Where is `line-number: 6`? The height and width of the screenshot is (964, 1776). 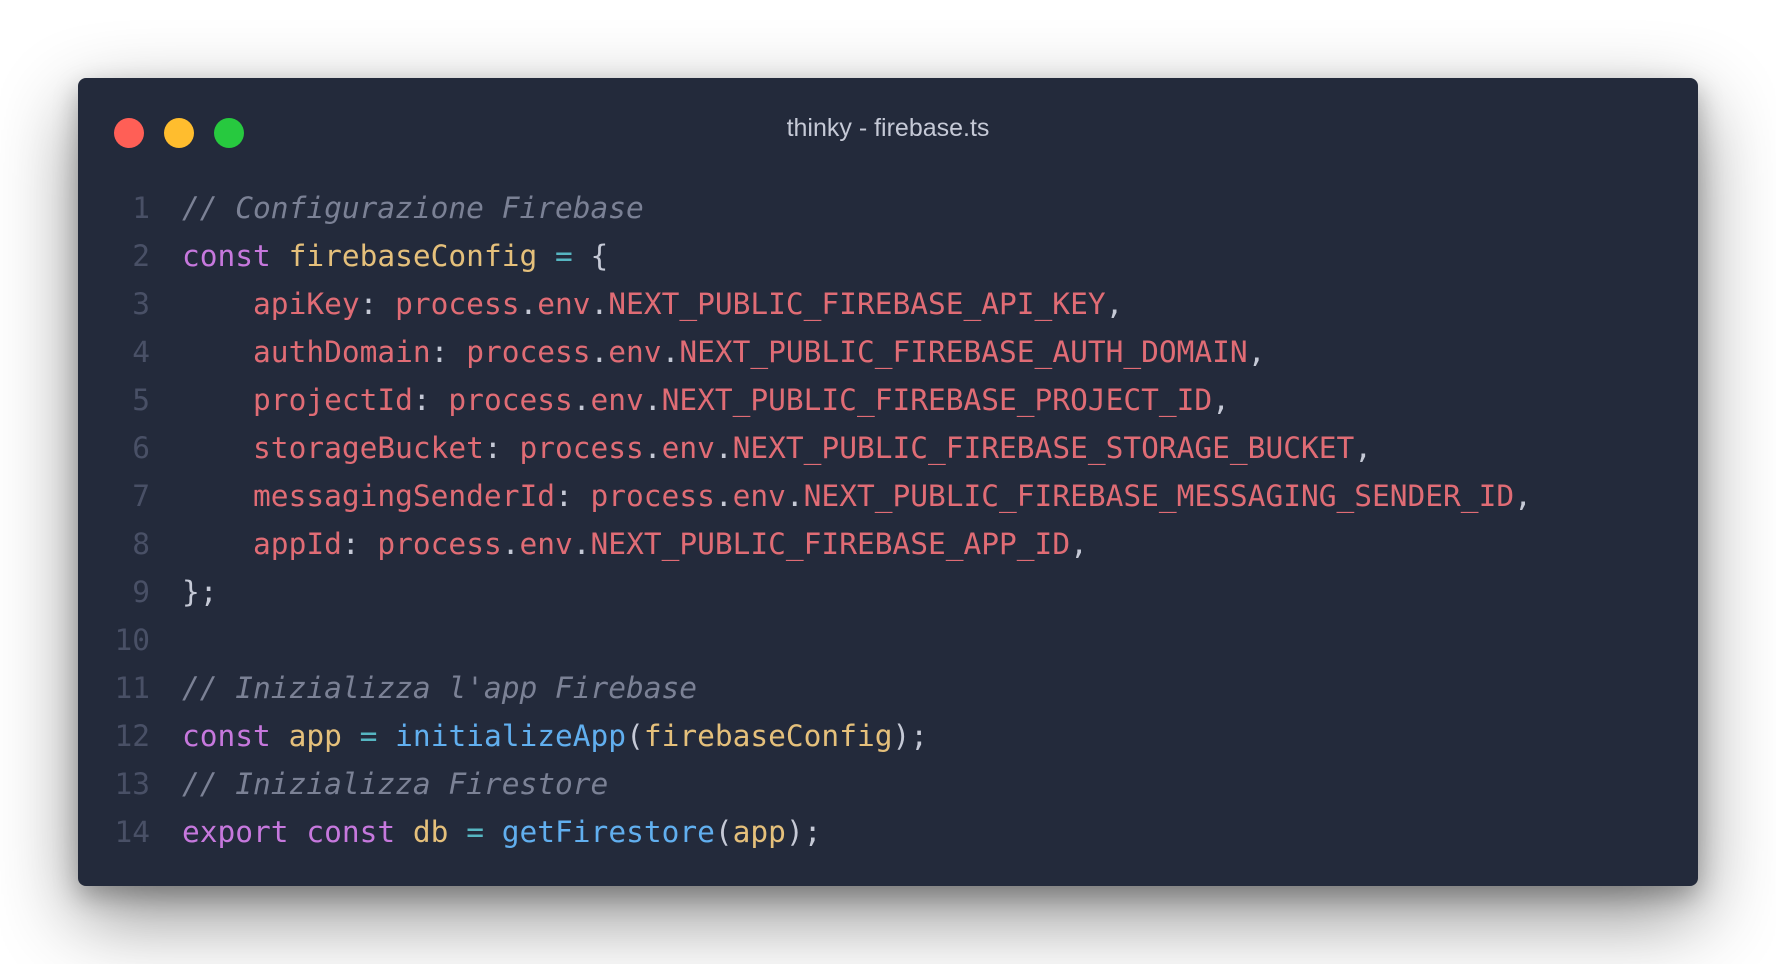
line-number: 6 is located at coordinates (141, 448).